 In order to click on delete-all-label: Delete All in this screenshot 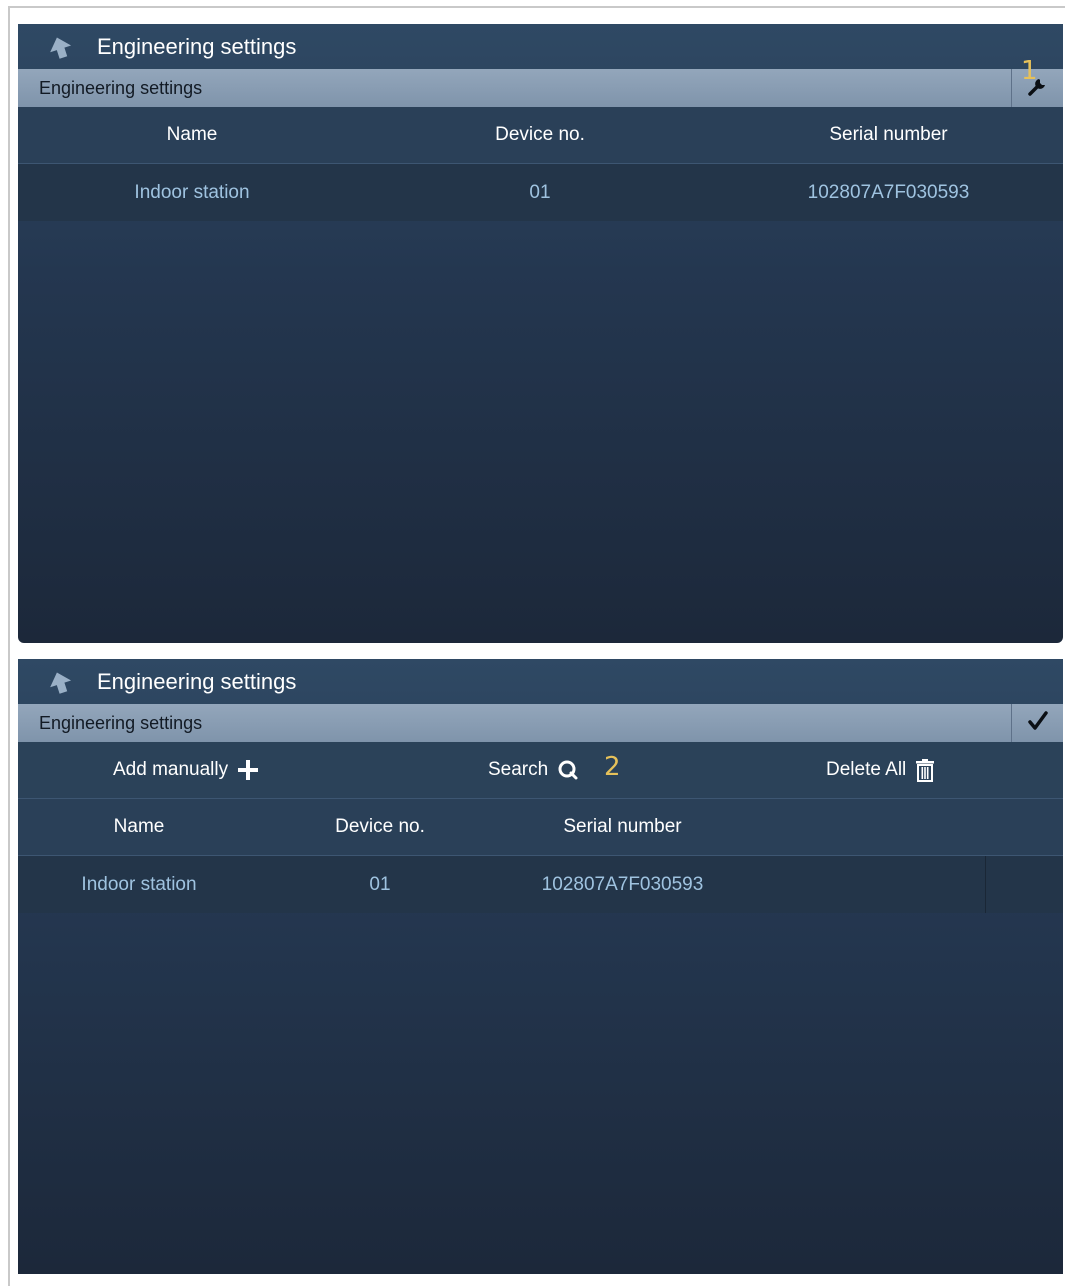, I will do `click(866, 769)`.